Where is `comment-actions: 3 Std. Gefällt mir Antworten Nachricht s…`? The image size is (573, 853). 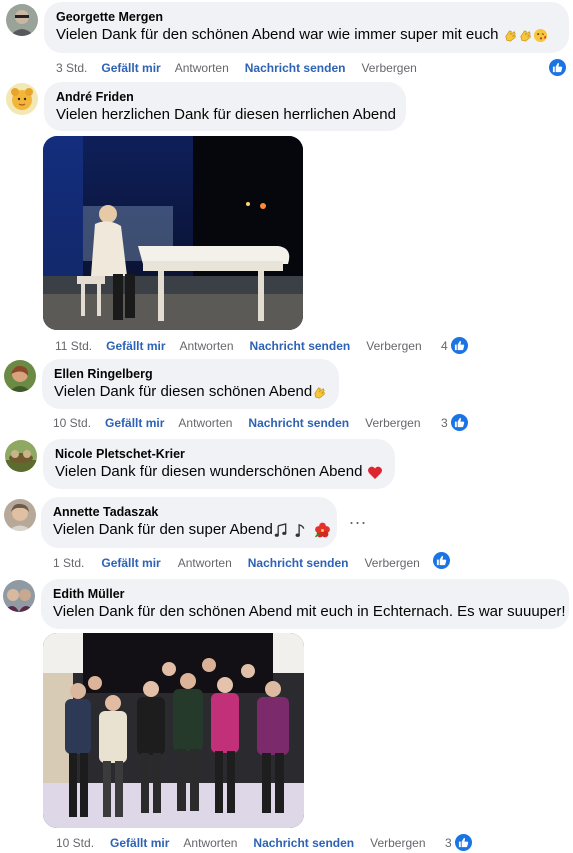
comment-actions: 3 Std. Gefällt mir Antworten Nachricht s… is located at coordinates (236, 68).